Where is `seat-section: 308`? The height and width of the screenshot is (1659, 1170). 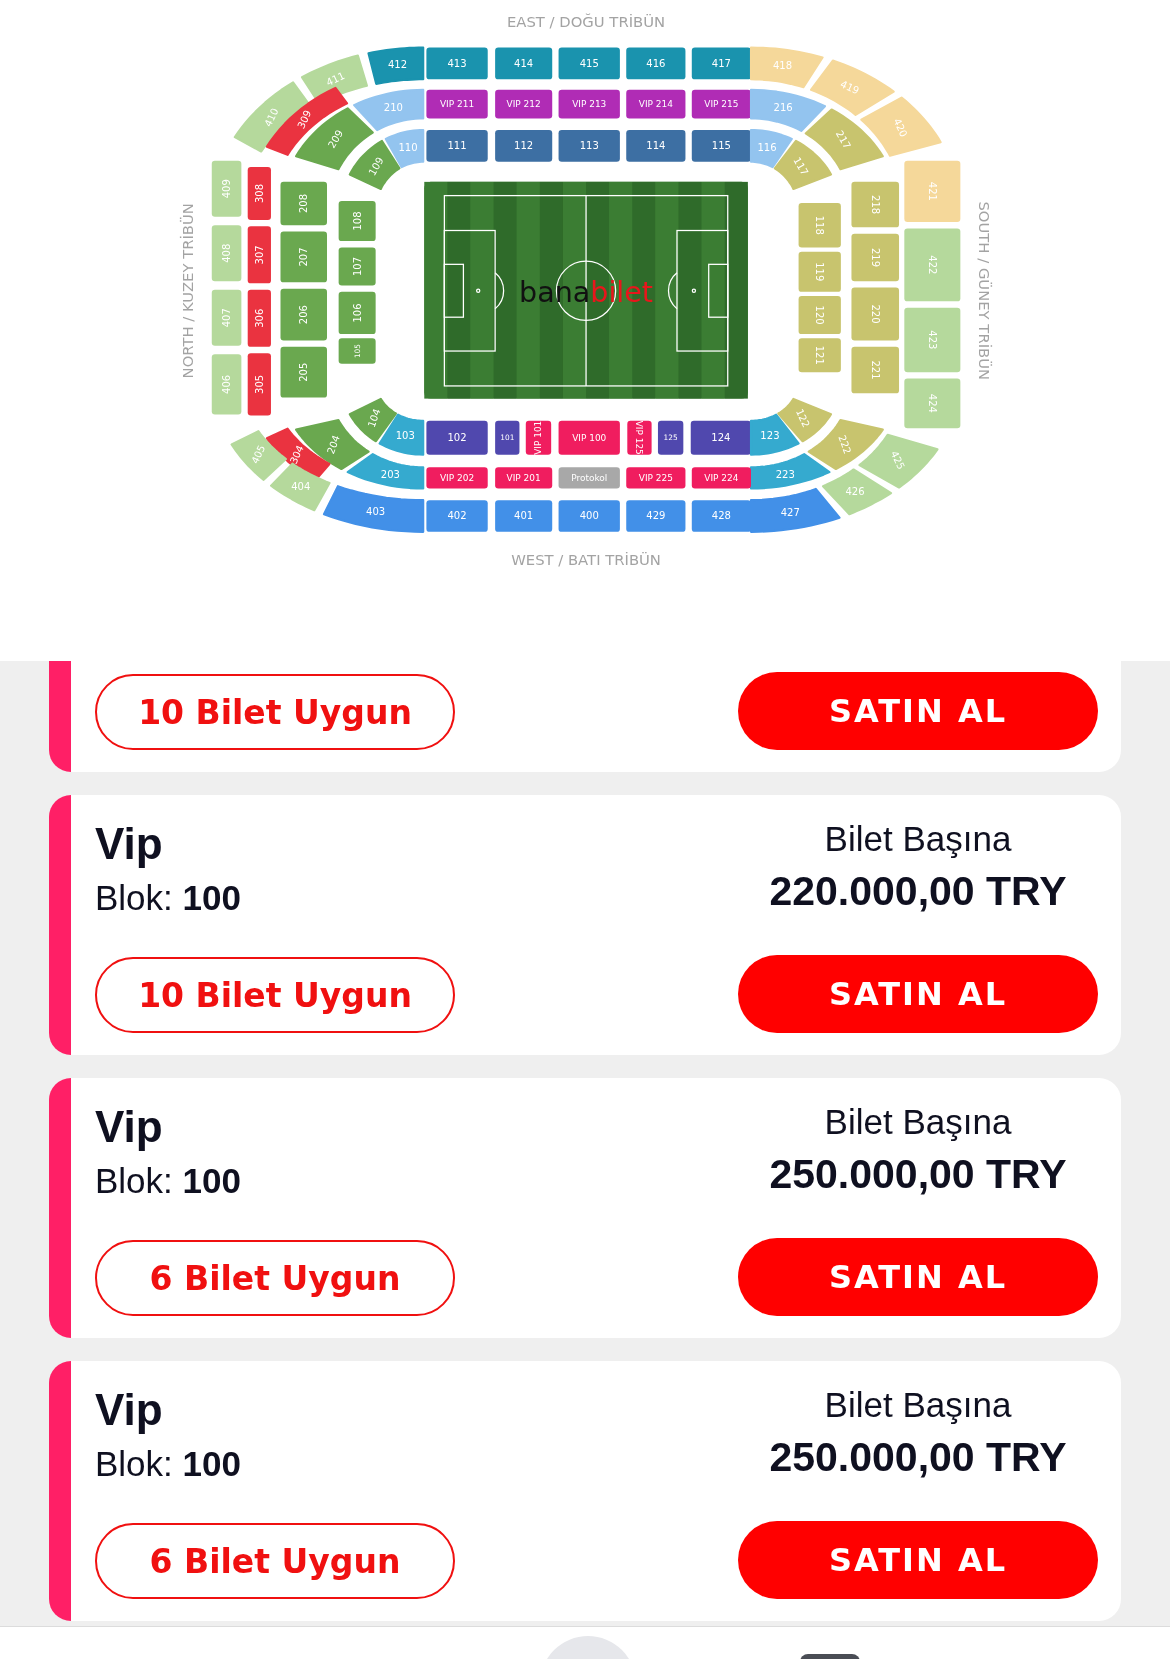
seat-section: 308 is located at coordinates (259, 193).